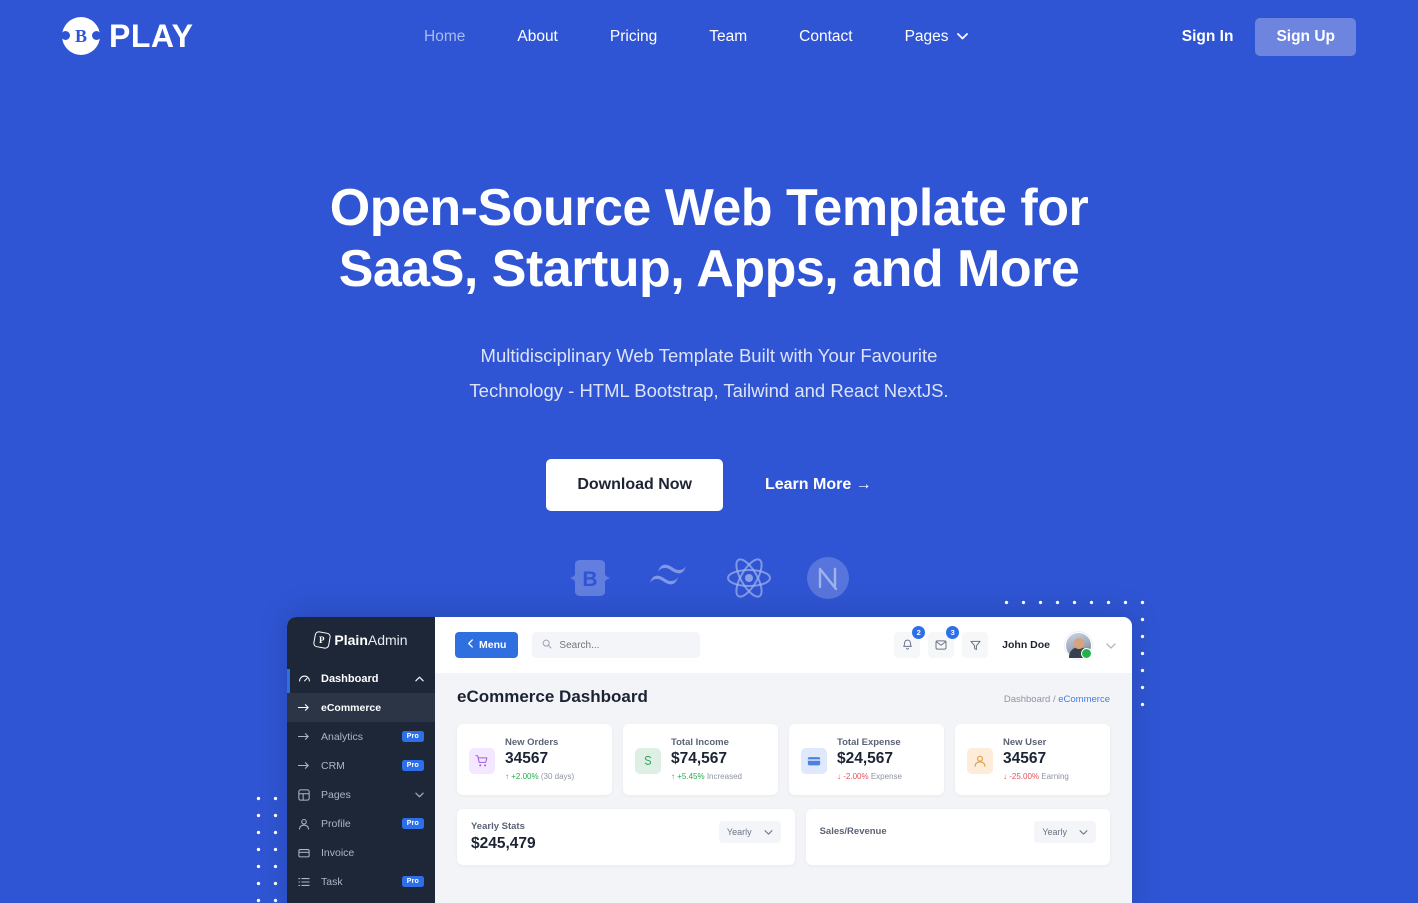 The image size is (1418, 903). I want to click on sidebar-item-crm-label: CRM, so click(333, 765).